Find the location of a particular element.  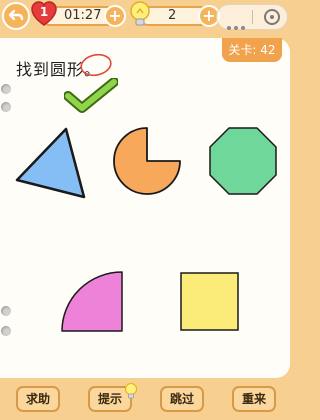

mini-program-capsule is located at coordinates (252, 17).